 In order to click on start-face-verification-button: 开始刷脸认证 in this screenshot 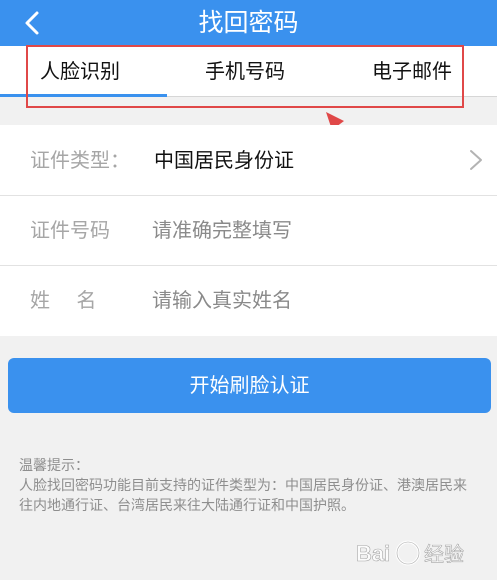, I will do `click(249, 385)`.